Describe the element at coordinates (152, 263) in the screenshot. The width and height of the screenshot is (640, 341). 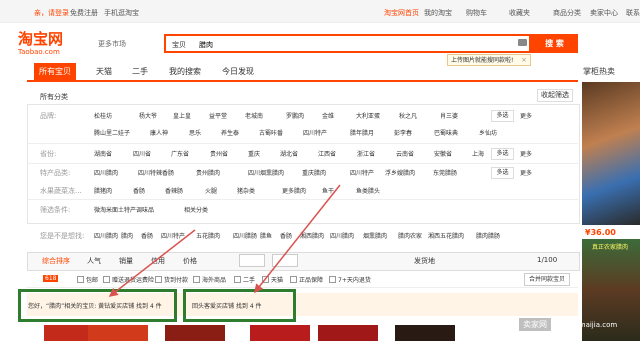
I see `arrow-left` at that location.